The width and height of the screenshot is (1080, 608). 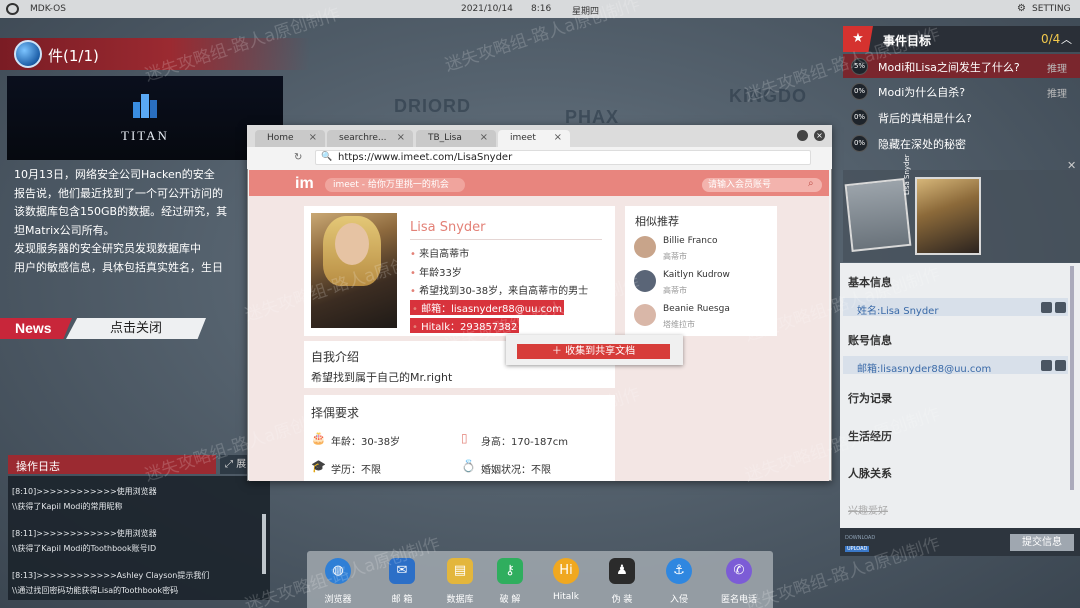 What do you see at coordinates (506, 239) in the screenshot?
I see `divider` at bounding box center [506, 239].